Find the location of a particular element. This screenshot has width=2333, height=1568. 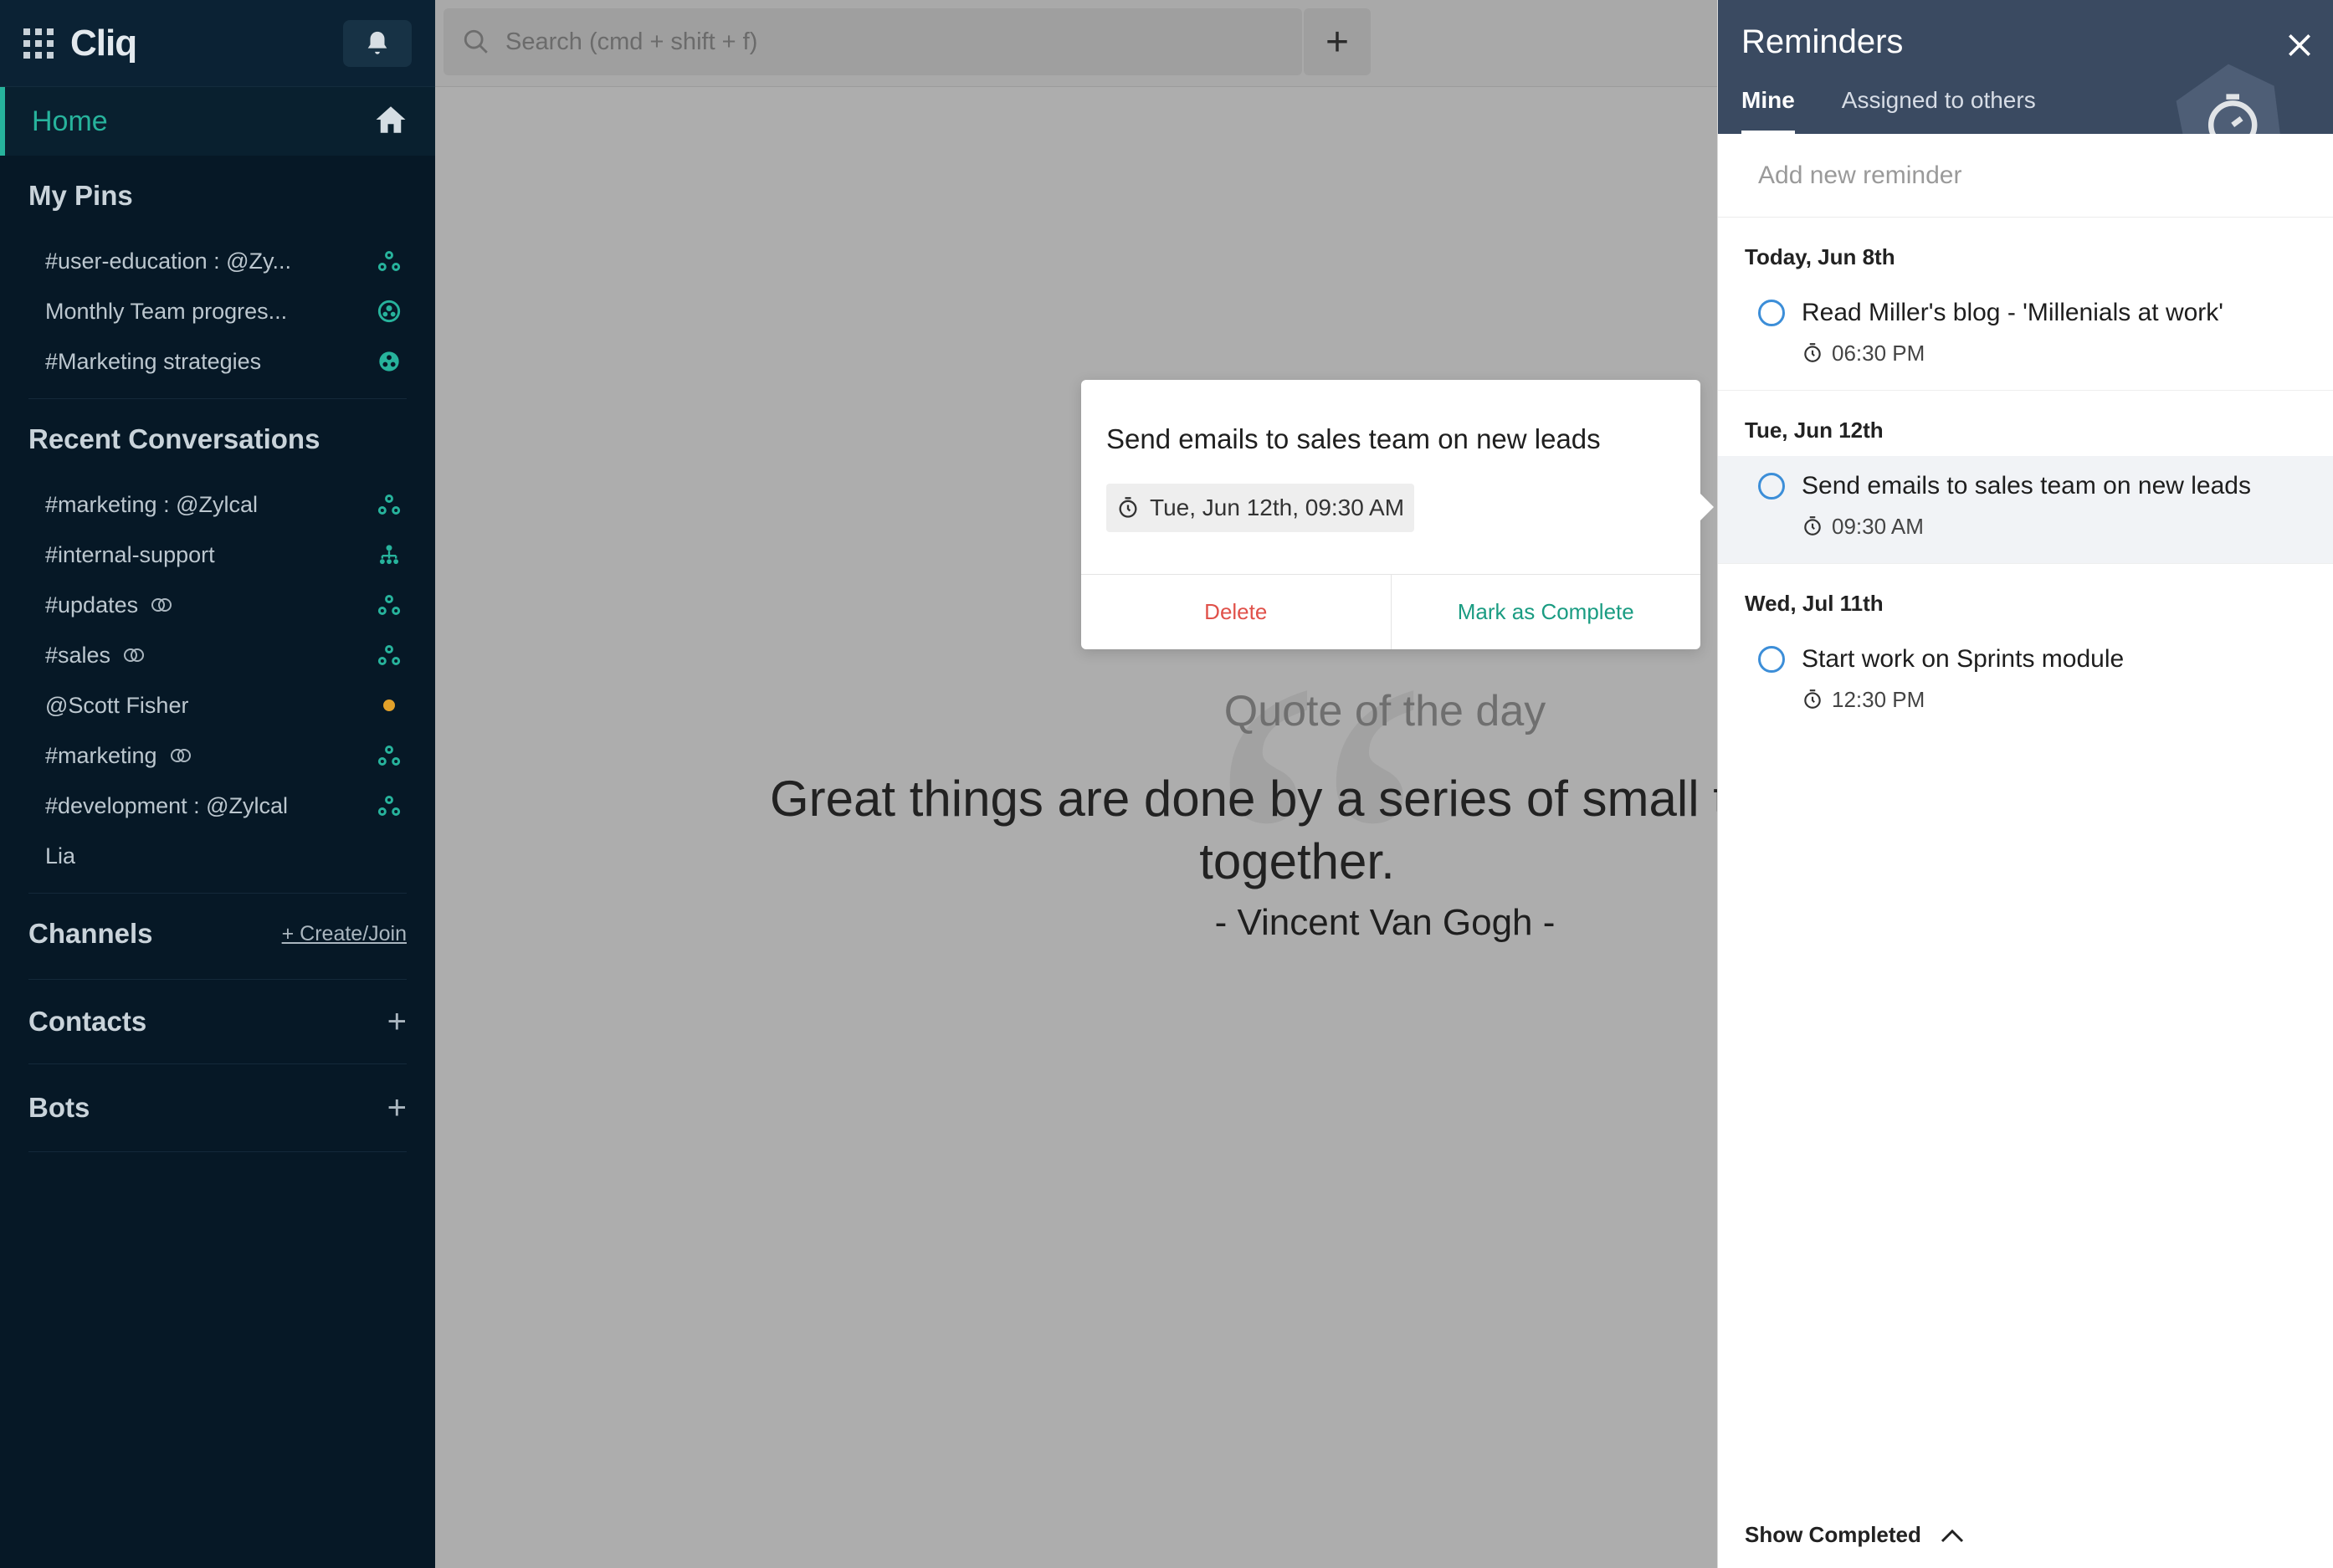

delete-button: Delete is located at coordinates (1236, 612).